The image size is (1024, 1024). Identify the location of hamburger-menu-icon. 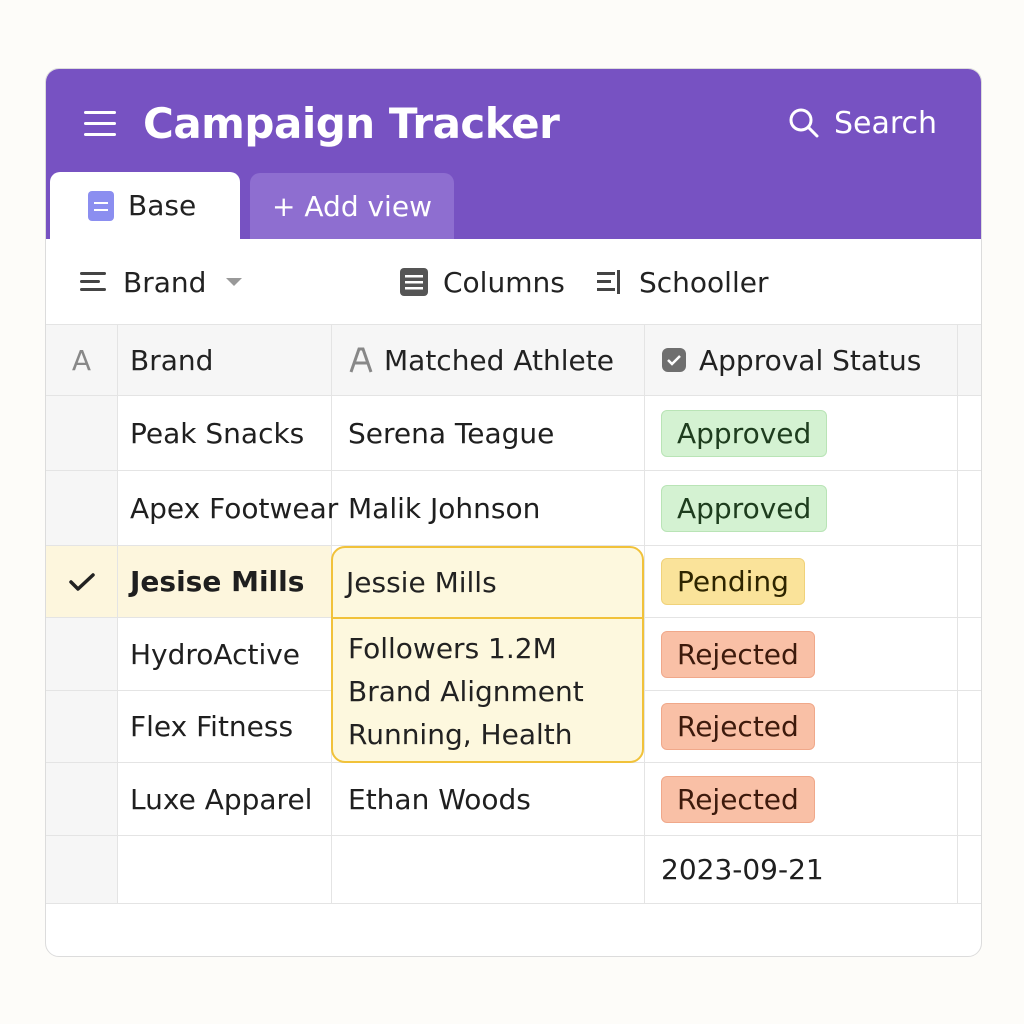
(101, 124).